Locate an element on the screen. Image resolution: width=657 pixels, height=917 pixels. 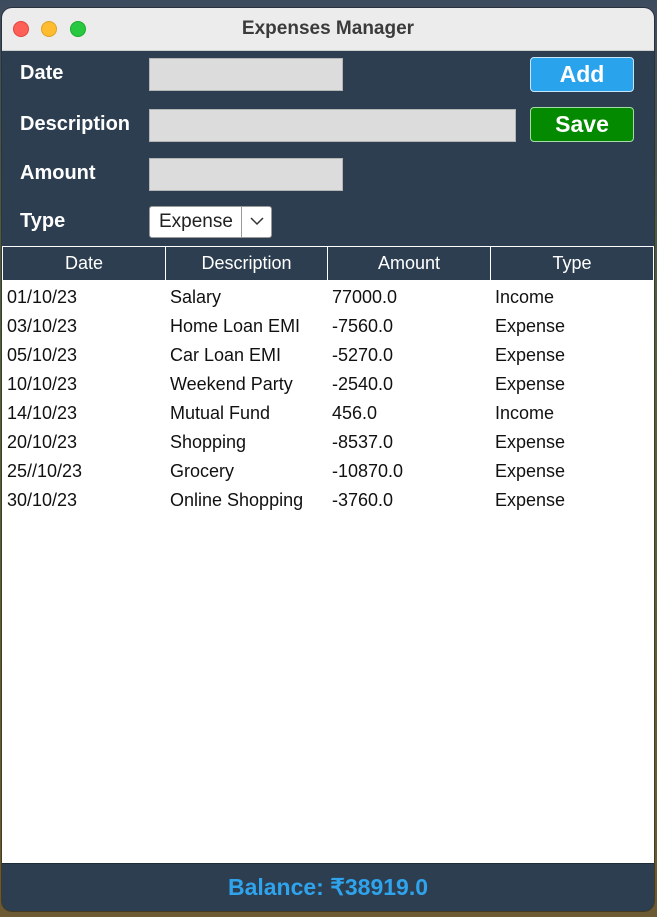
cell-amount: -8537.0 is located at coordinates (363, 442).